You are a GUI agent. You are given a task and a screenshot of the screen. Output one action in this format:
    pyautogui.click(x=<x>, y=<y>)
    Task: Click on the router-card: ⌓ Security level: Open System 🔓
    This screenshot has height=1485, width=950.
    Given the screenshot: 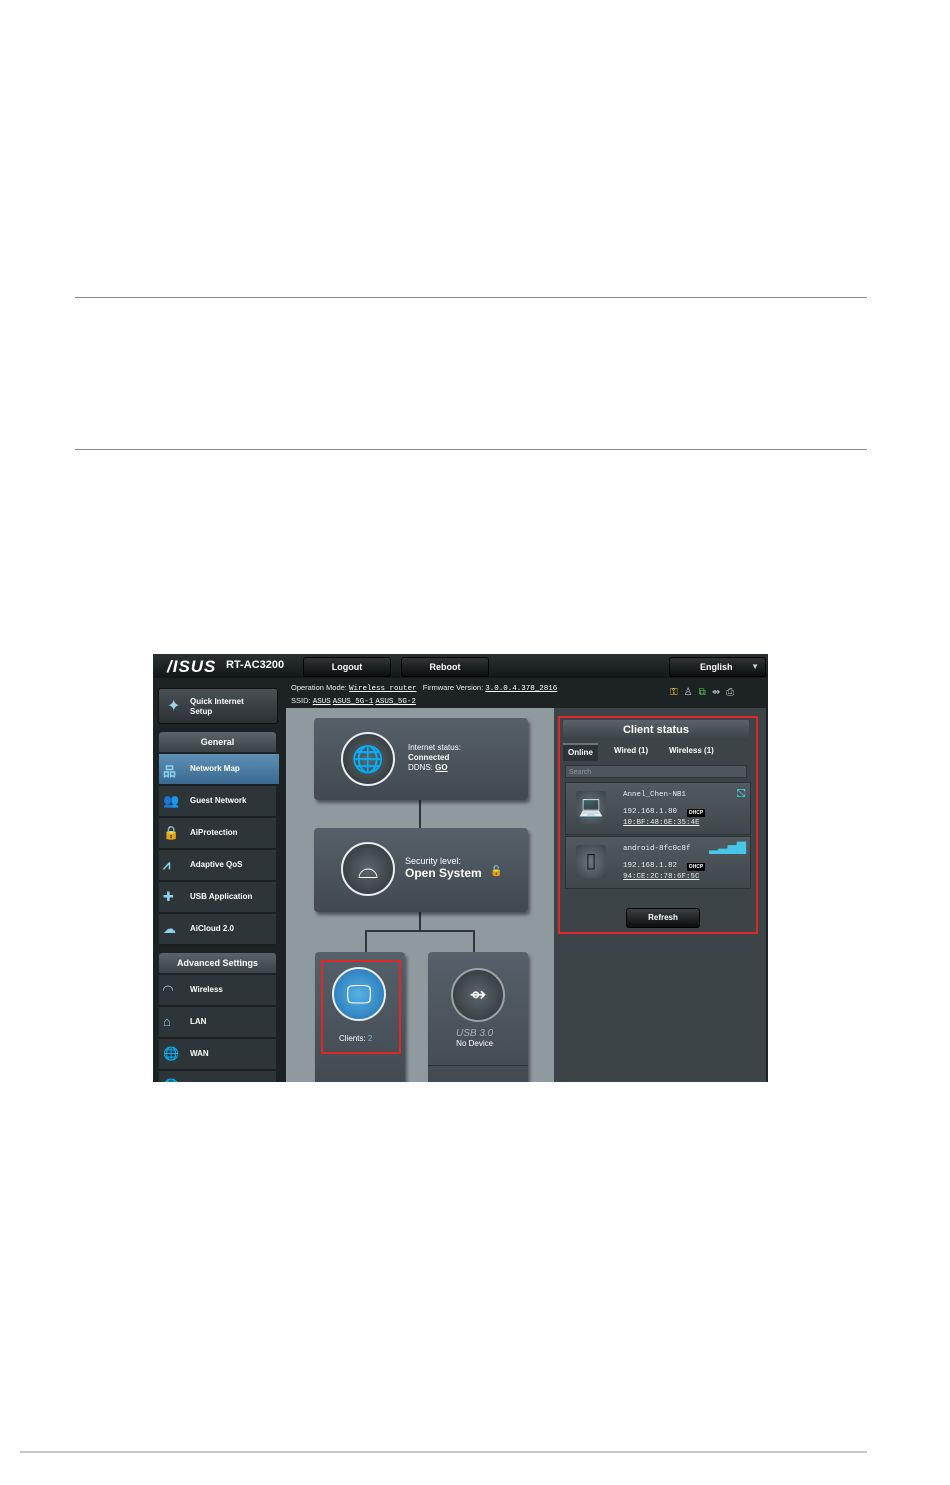 What is the action you would take?
    pyautogui.click(x=421, y=870)
    